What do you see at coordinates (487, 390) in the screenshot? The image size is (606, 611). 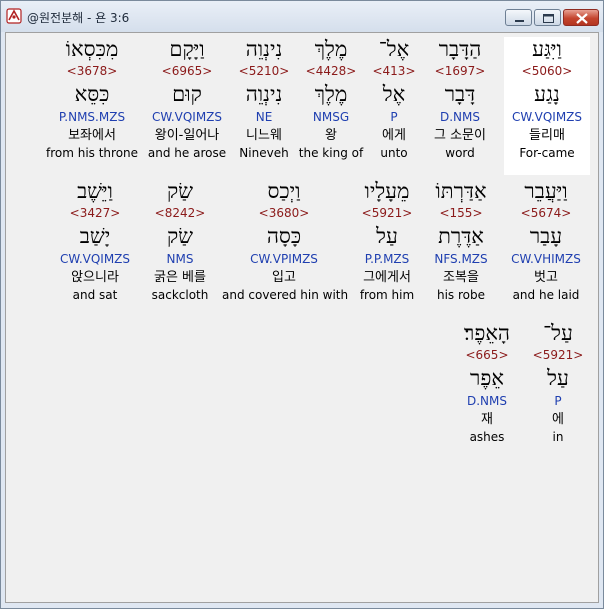 I see `word-block: הָאֵפֶר׃ <665> אֵפֶר D.NMS 재 ashes` at bounding box center [487, 390].